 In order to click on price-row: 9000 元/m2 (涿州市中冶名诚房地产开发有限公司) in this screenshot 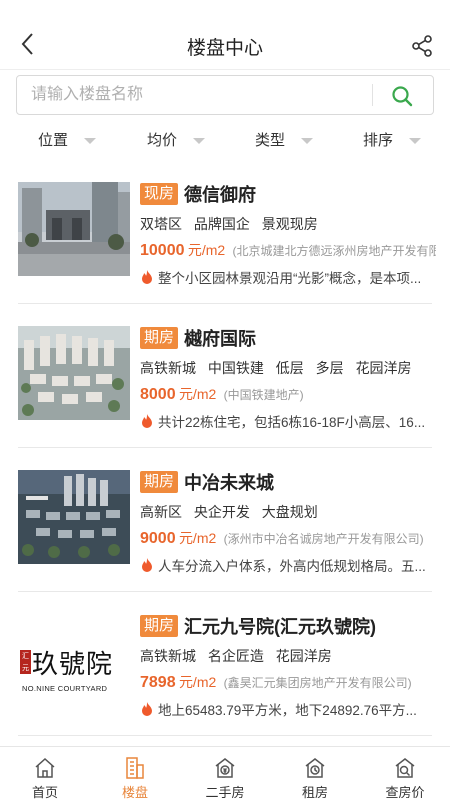, I will do `click(288, 538)`.